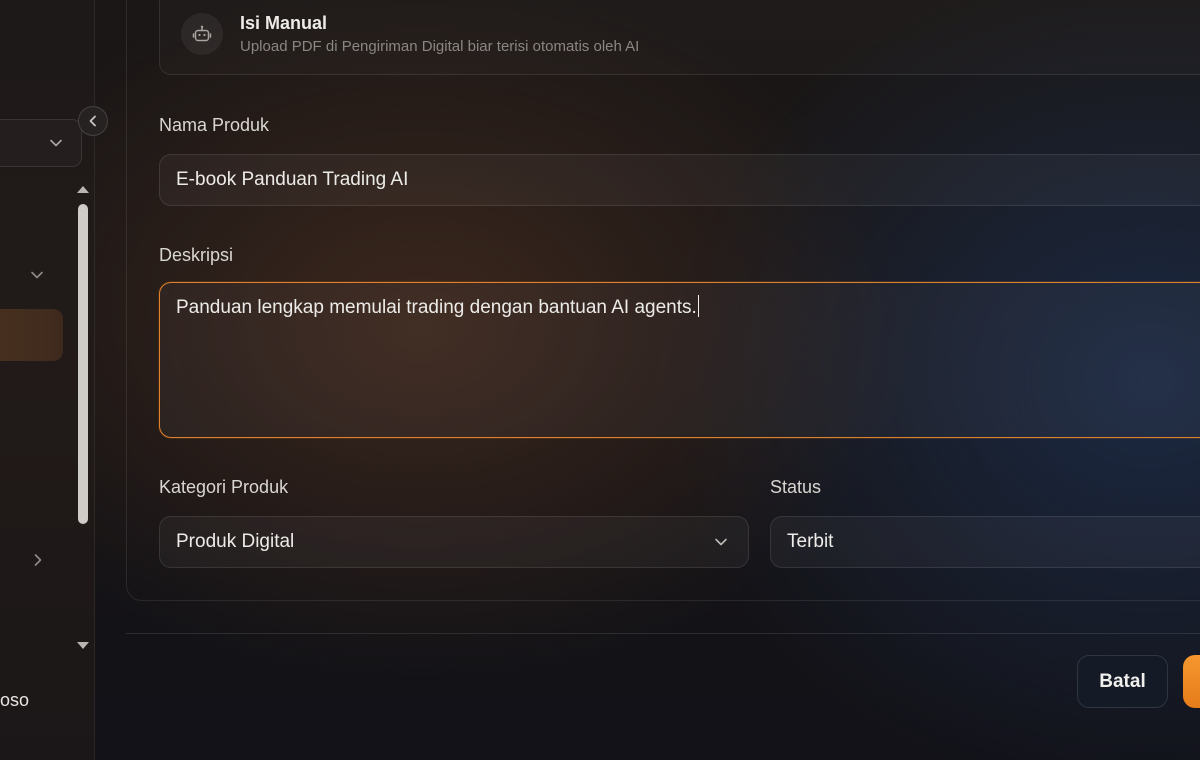  I want to click on description-label: Deskripsi, so click(196, 255).